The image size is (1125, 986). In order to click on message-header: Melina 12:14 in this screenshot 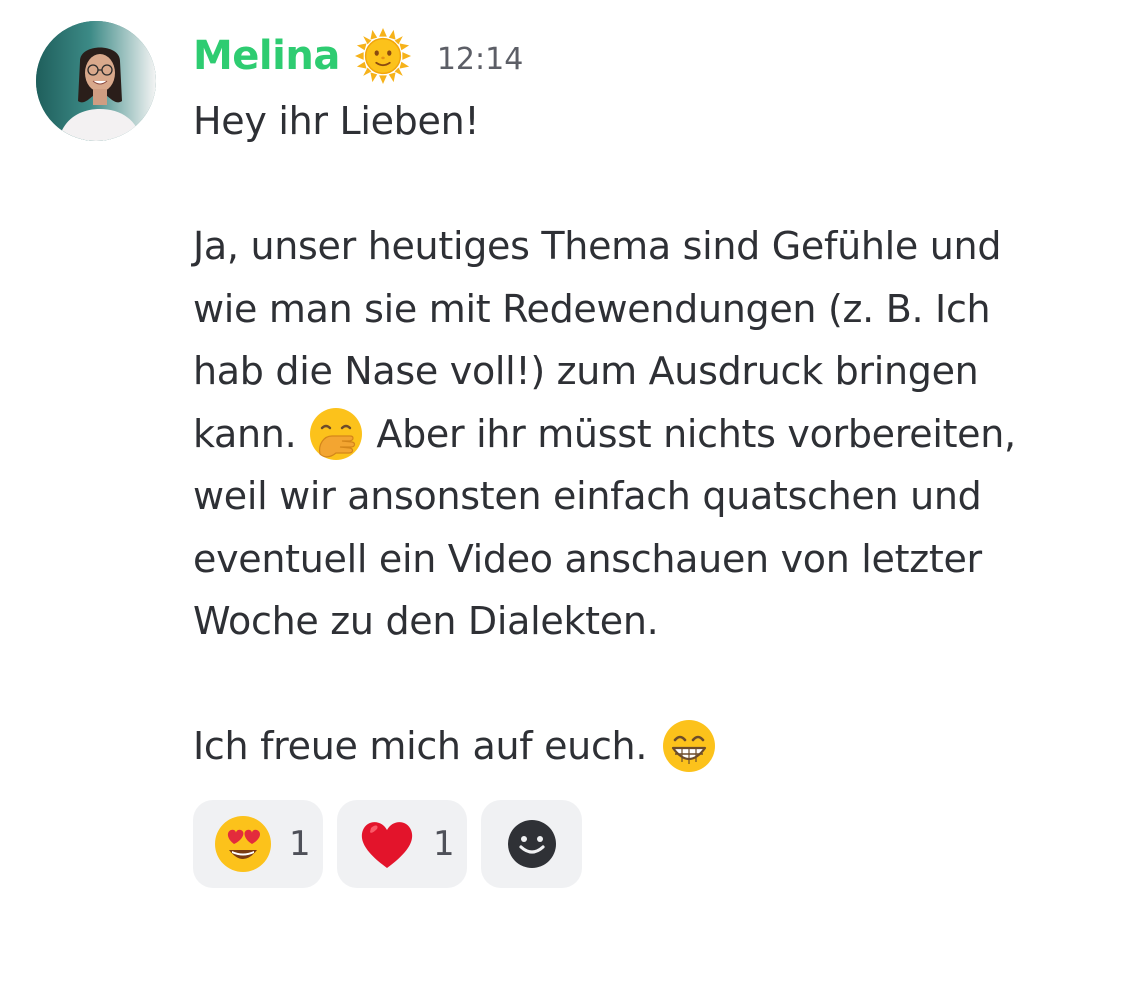, I will do `click(358, 56)`.